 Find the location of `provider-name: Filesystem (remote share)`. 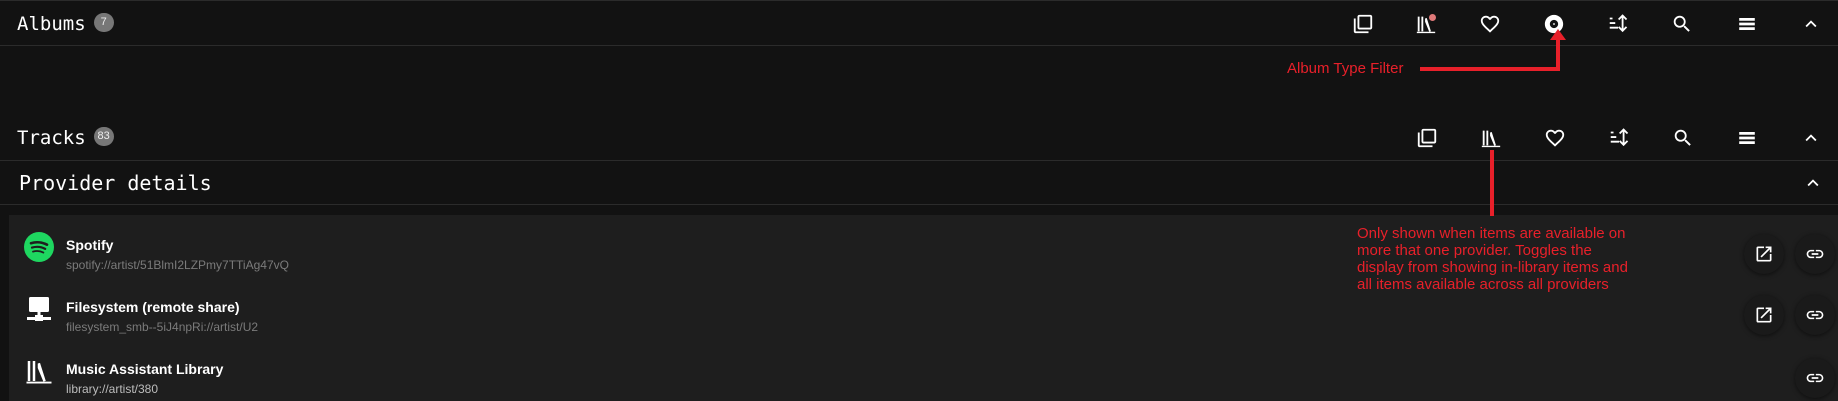

provider-name: Filesystem (remote share) is located at coordinates (153, 307).